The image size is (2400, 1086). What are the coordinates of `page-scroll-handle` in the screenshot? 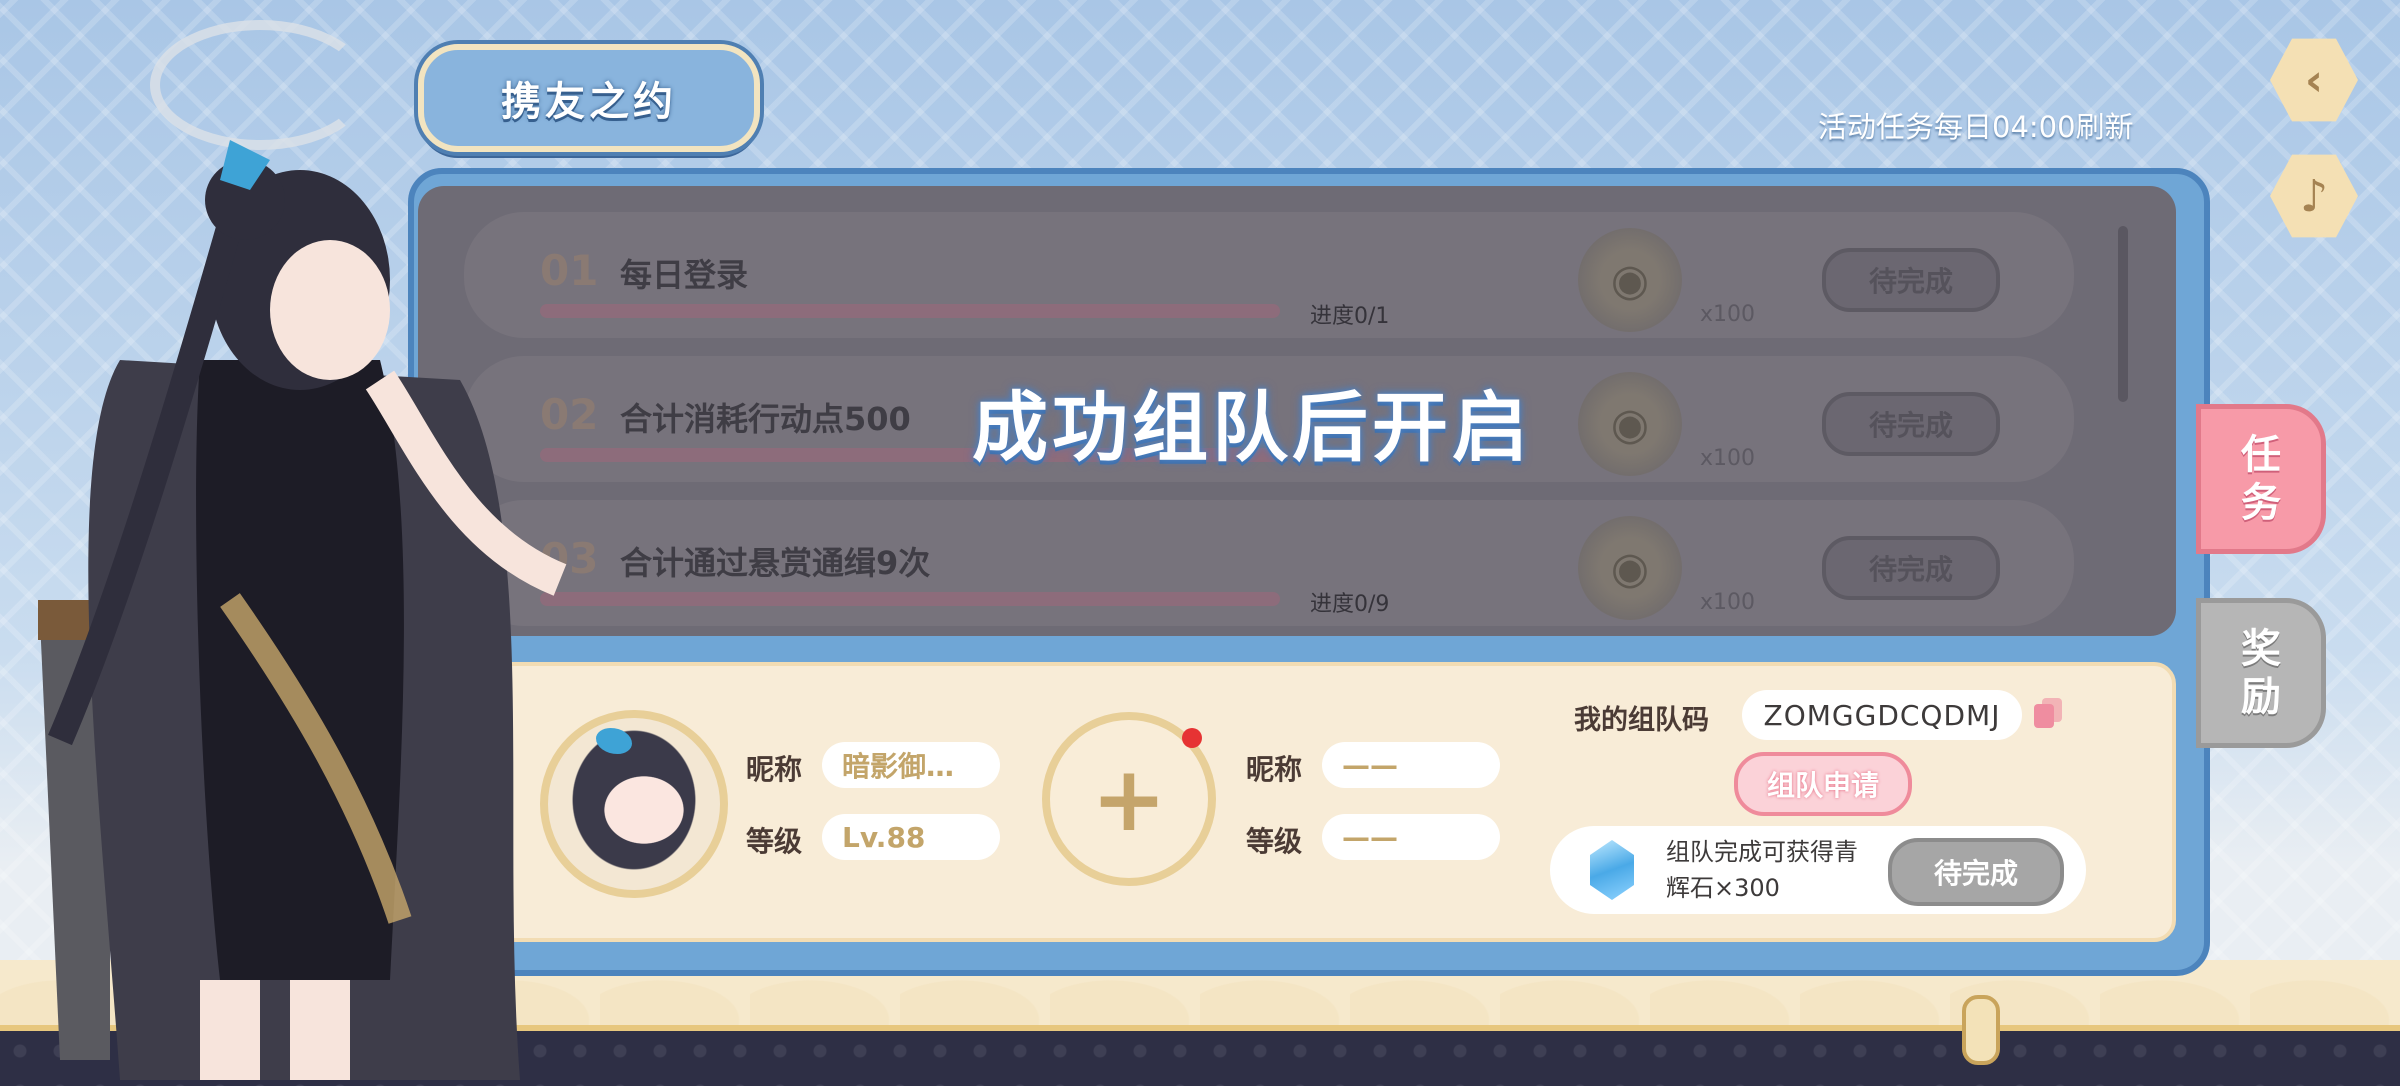 It's located at (1981, 1030).